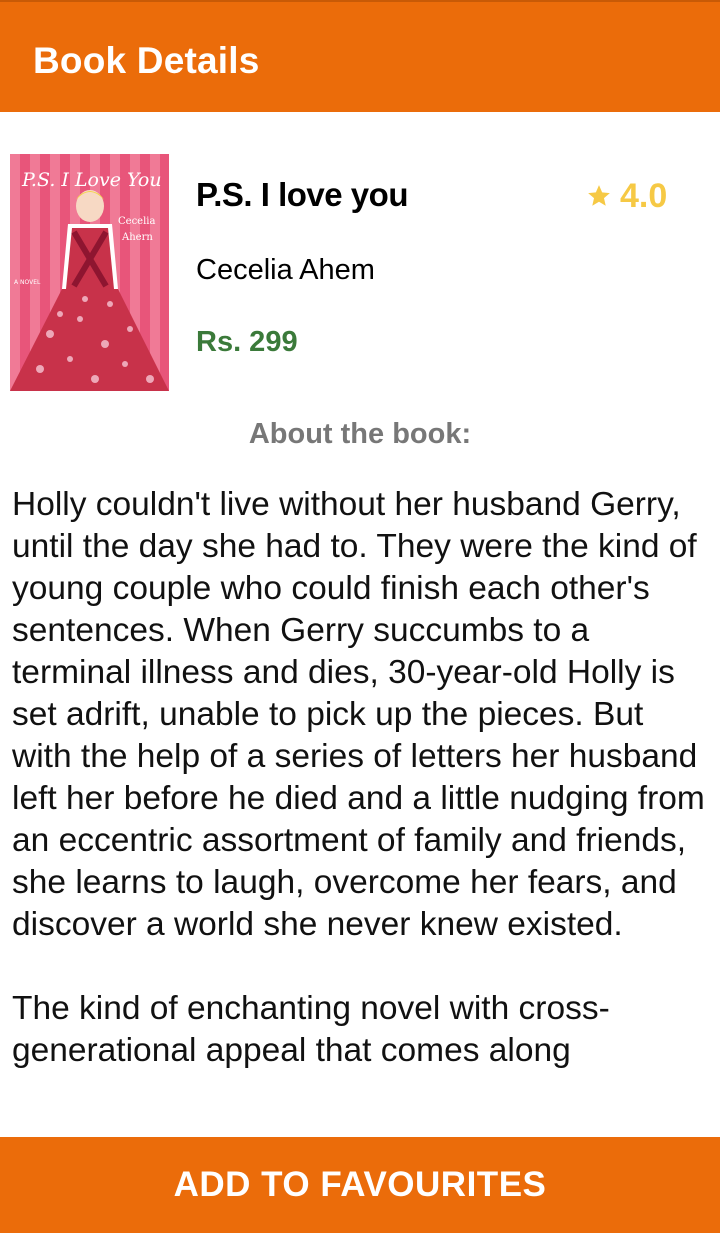  Describe the element at coordinates (91, 180) in the screenshot. I see `cover-title-text: P.S. I Love You` at that location.